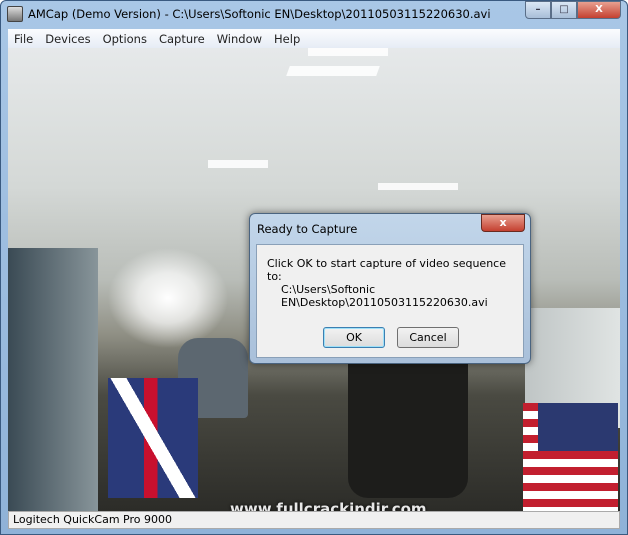  What do you see at coordinates (125, 39) in the screenshot?
I see `menu-options: Options` at bounding box center [125, 39].